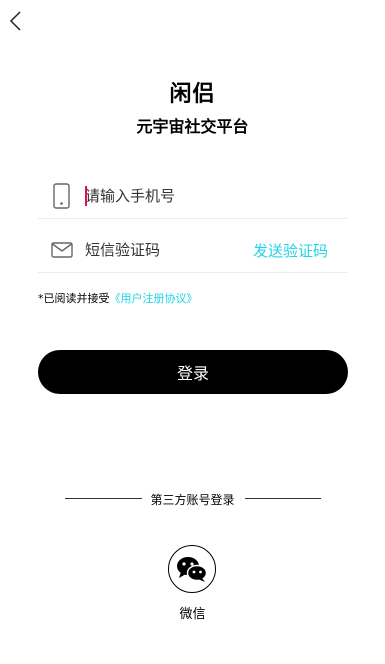  I want to click on third-party-label: 第三方账号登录, so click(192, 500).